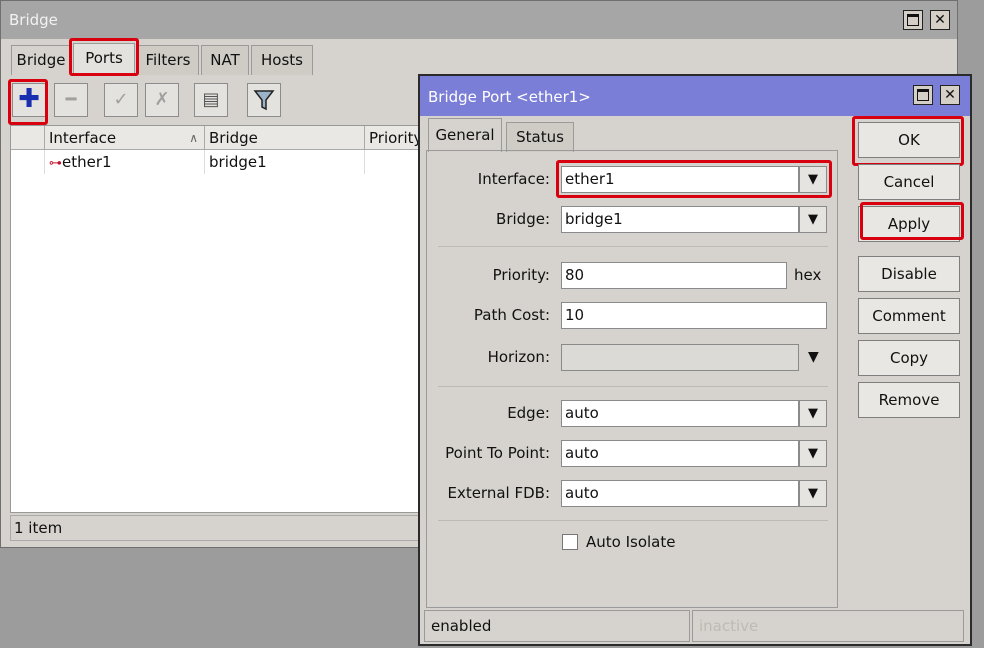 The width and height of the screenshot is (984, 648). Describe the element at coordinates (940, 20) in the screenshot. I see `close-button: ✕` at that location.